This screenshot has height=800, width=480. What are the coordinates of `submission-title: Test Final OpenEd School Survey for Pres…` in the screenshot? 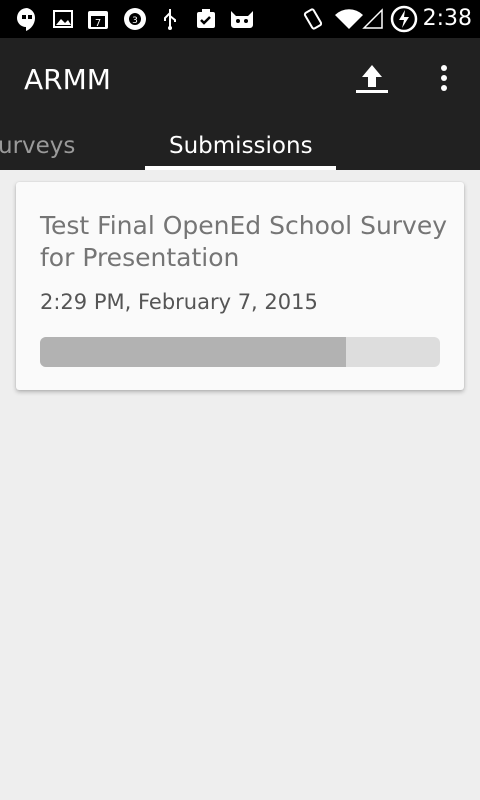 It's located at (244, 241).